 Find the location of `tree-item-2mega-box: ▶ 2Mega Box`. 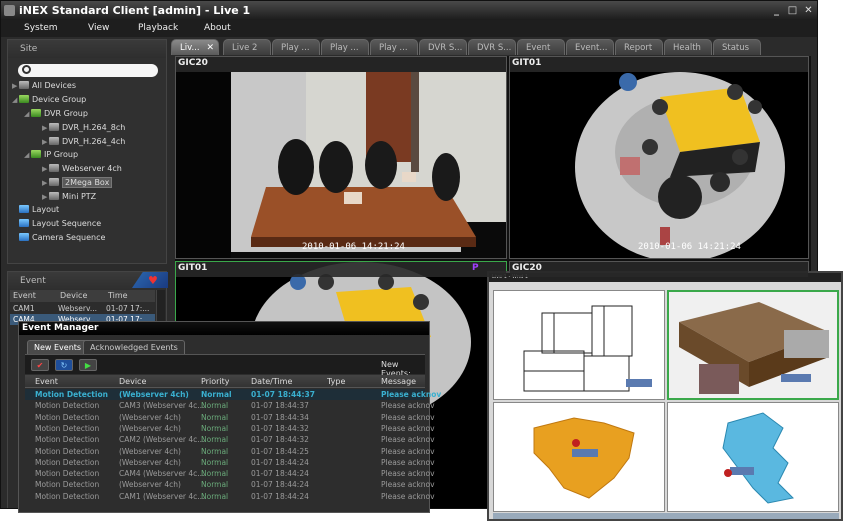

tree-item-2mega-box: ▶ 2Mega Box is located at coordinates (77, 182).